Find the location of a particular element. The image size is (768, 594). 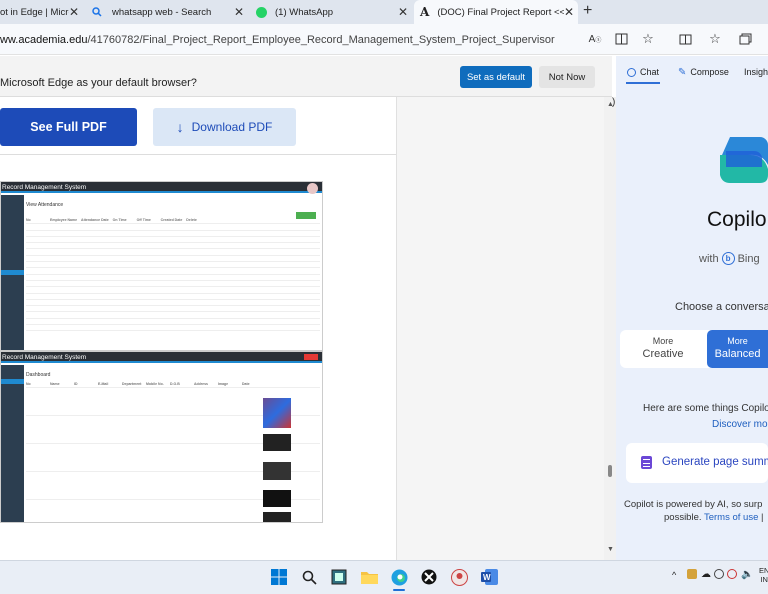

academia-icon: A is located at coordinates (425, 12).